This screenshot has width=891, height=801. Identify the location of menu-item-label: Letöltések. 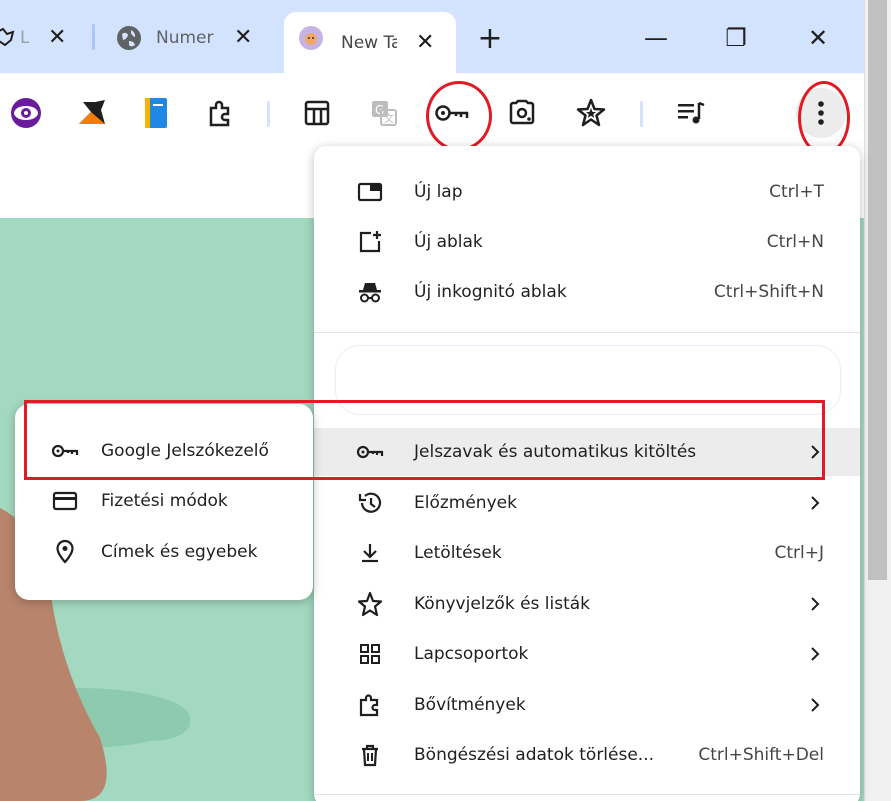
(458, 553).